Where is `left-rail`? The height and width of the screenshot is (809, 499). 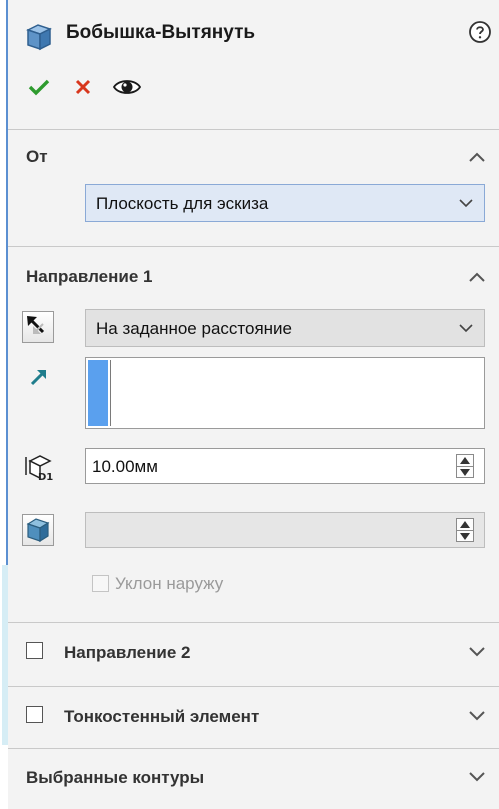 left-rail is located at coordinates (4, 404).